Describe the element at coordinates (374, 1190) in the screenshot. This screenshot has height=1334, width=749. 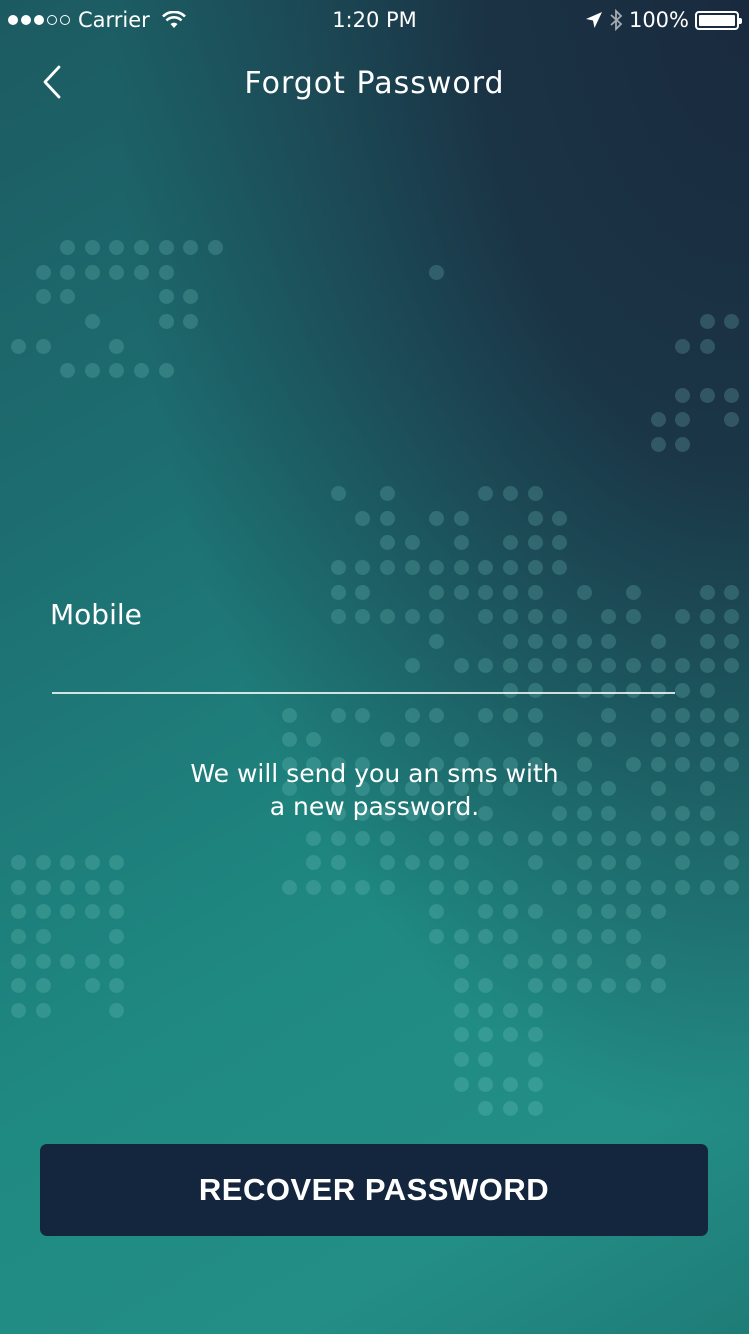
I see `recover-password-button: RECOVER PASSWORD` at that location.